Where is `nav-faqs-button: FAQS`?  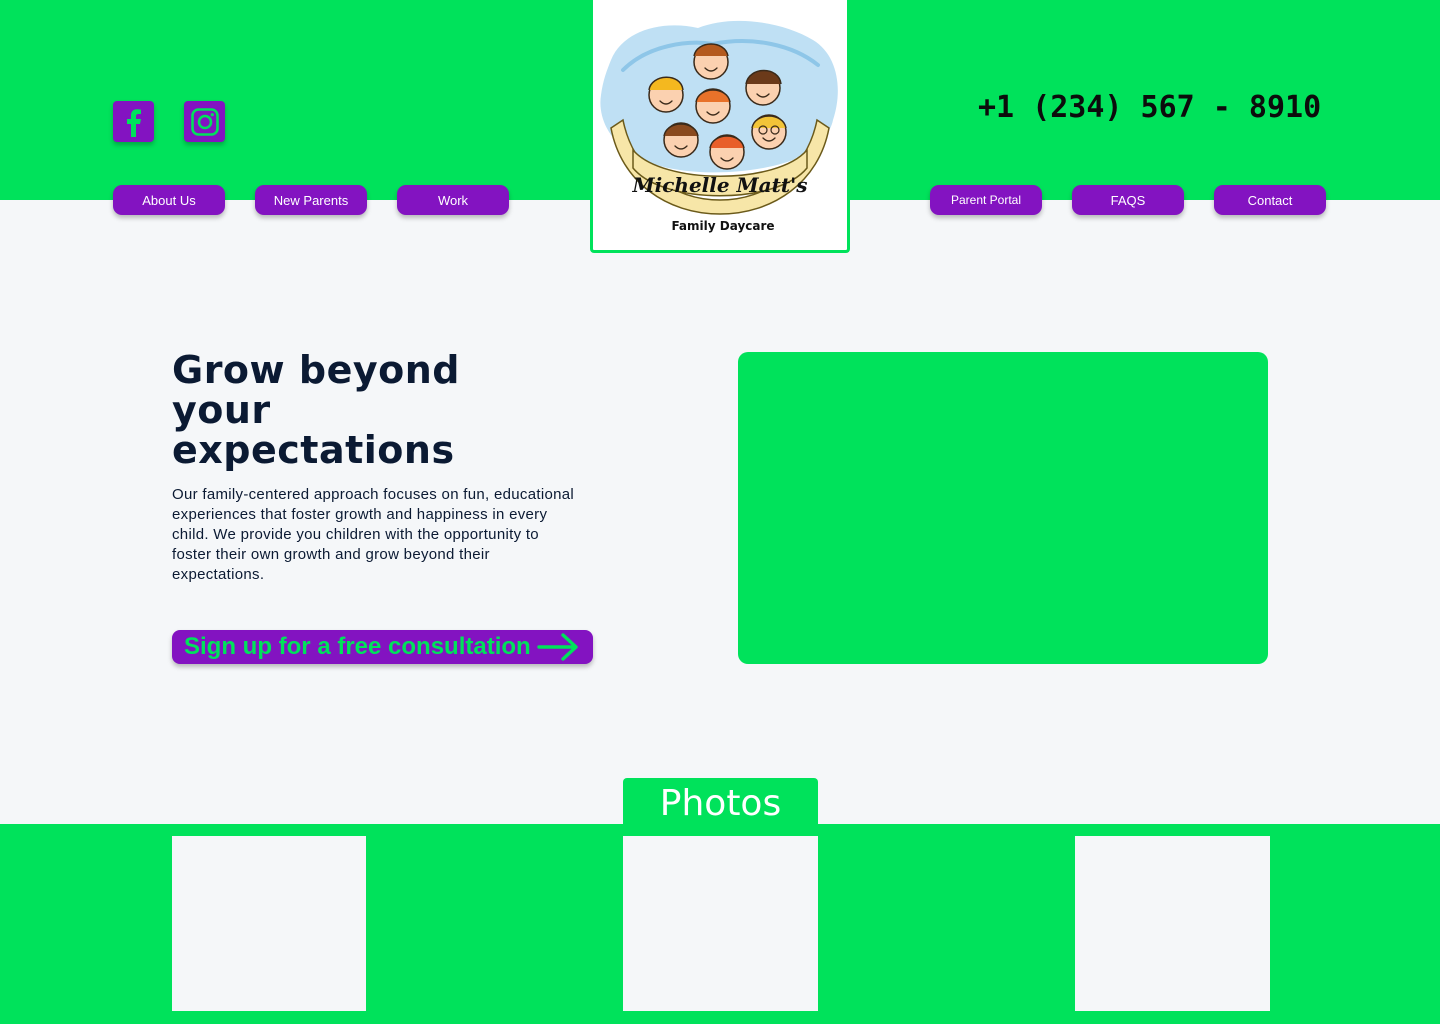
nav-faqs-button: FAQS is located at coordinates (1128, 200).